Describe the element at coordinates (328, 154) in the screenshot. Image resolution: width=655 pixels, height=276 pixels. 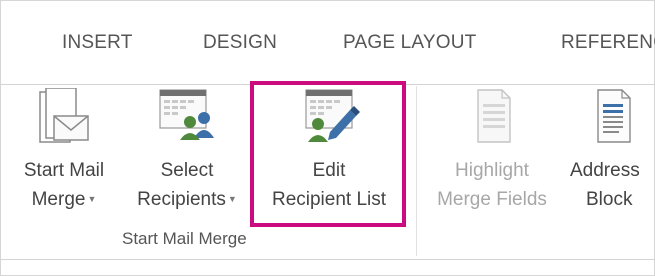
I see `callout-highlight-frame` at that location.